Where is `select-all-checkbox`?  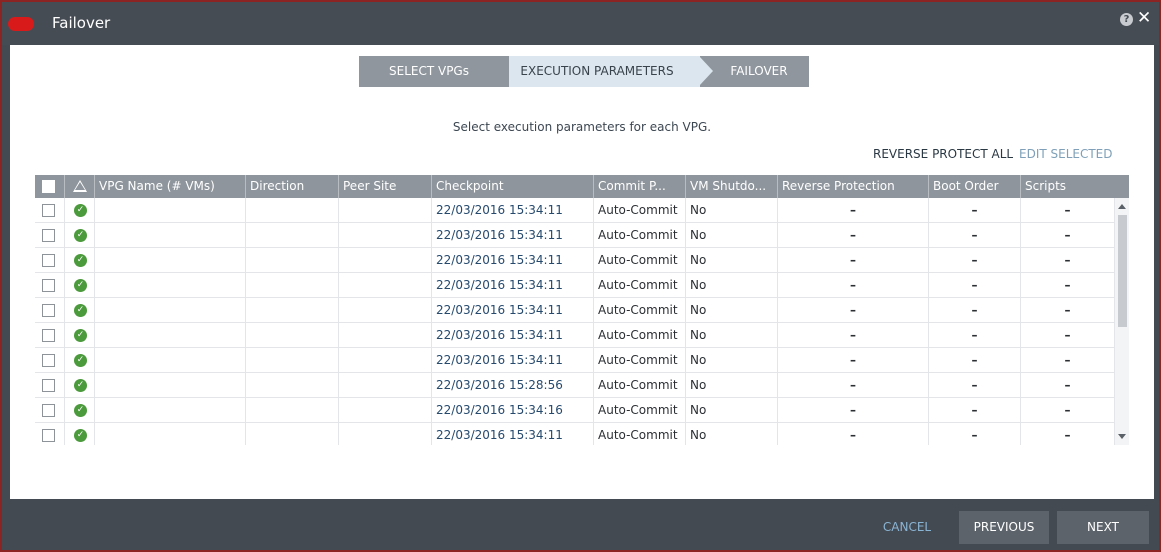
select-all-checkbox is located at coordinates (48, 186).